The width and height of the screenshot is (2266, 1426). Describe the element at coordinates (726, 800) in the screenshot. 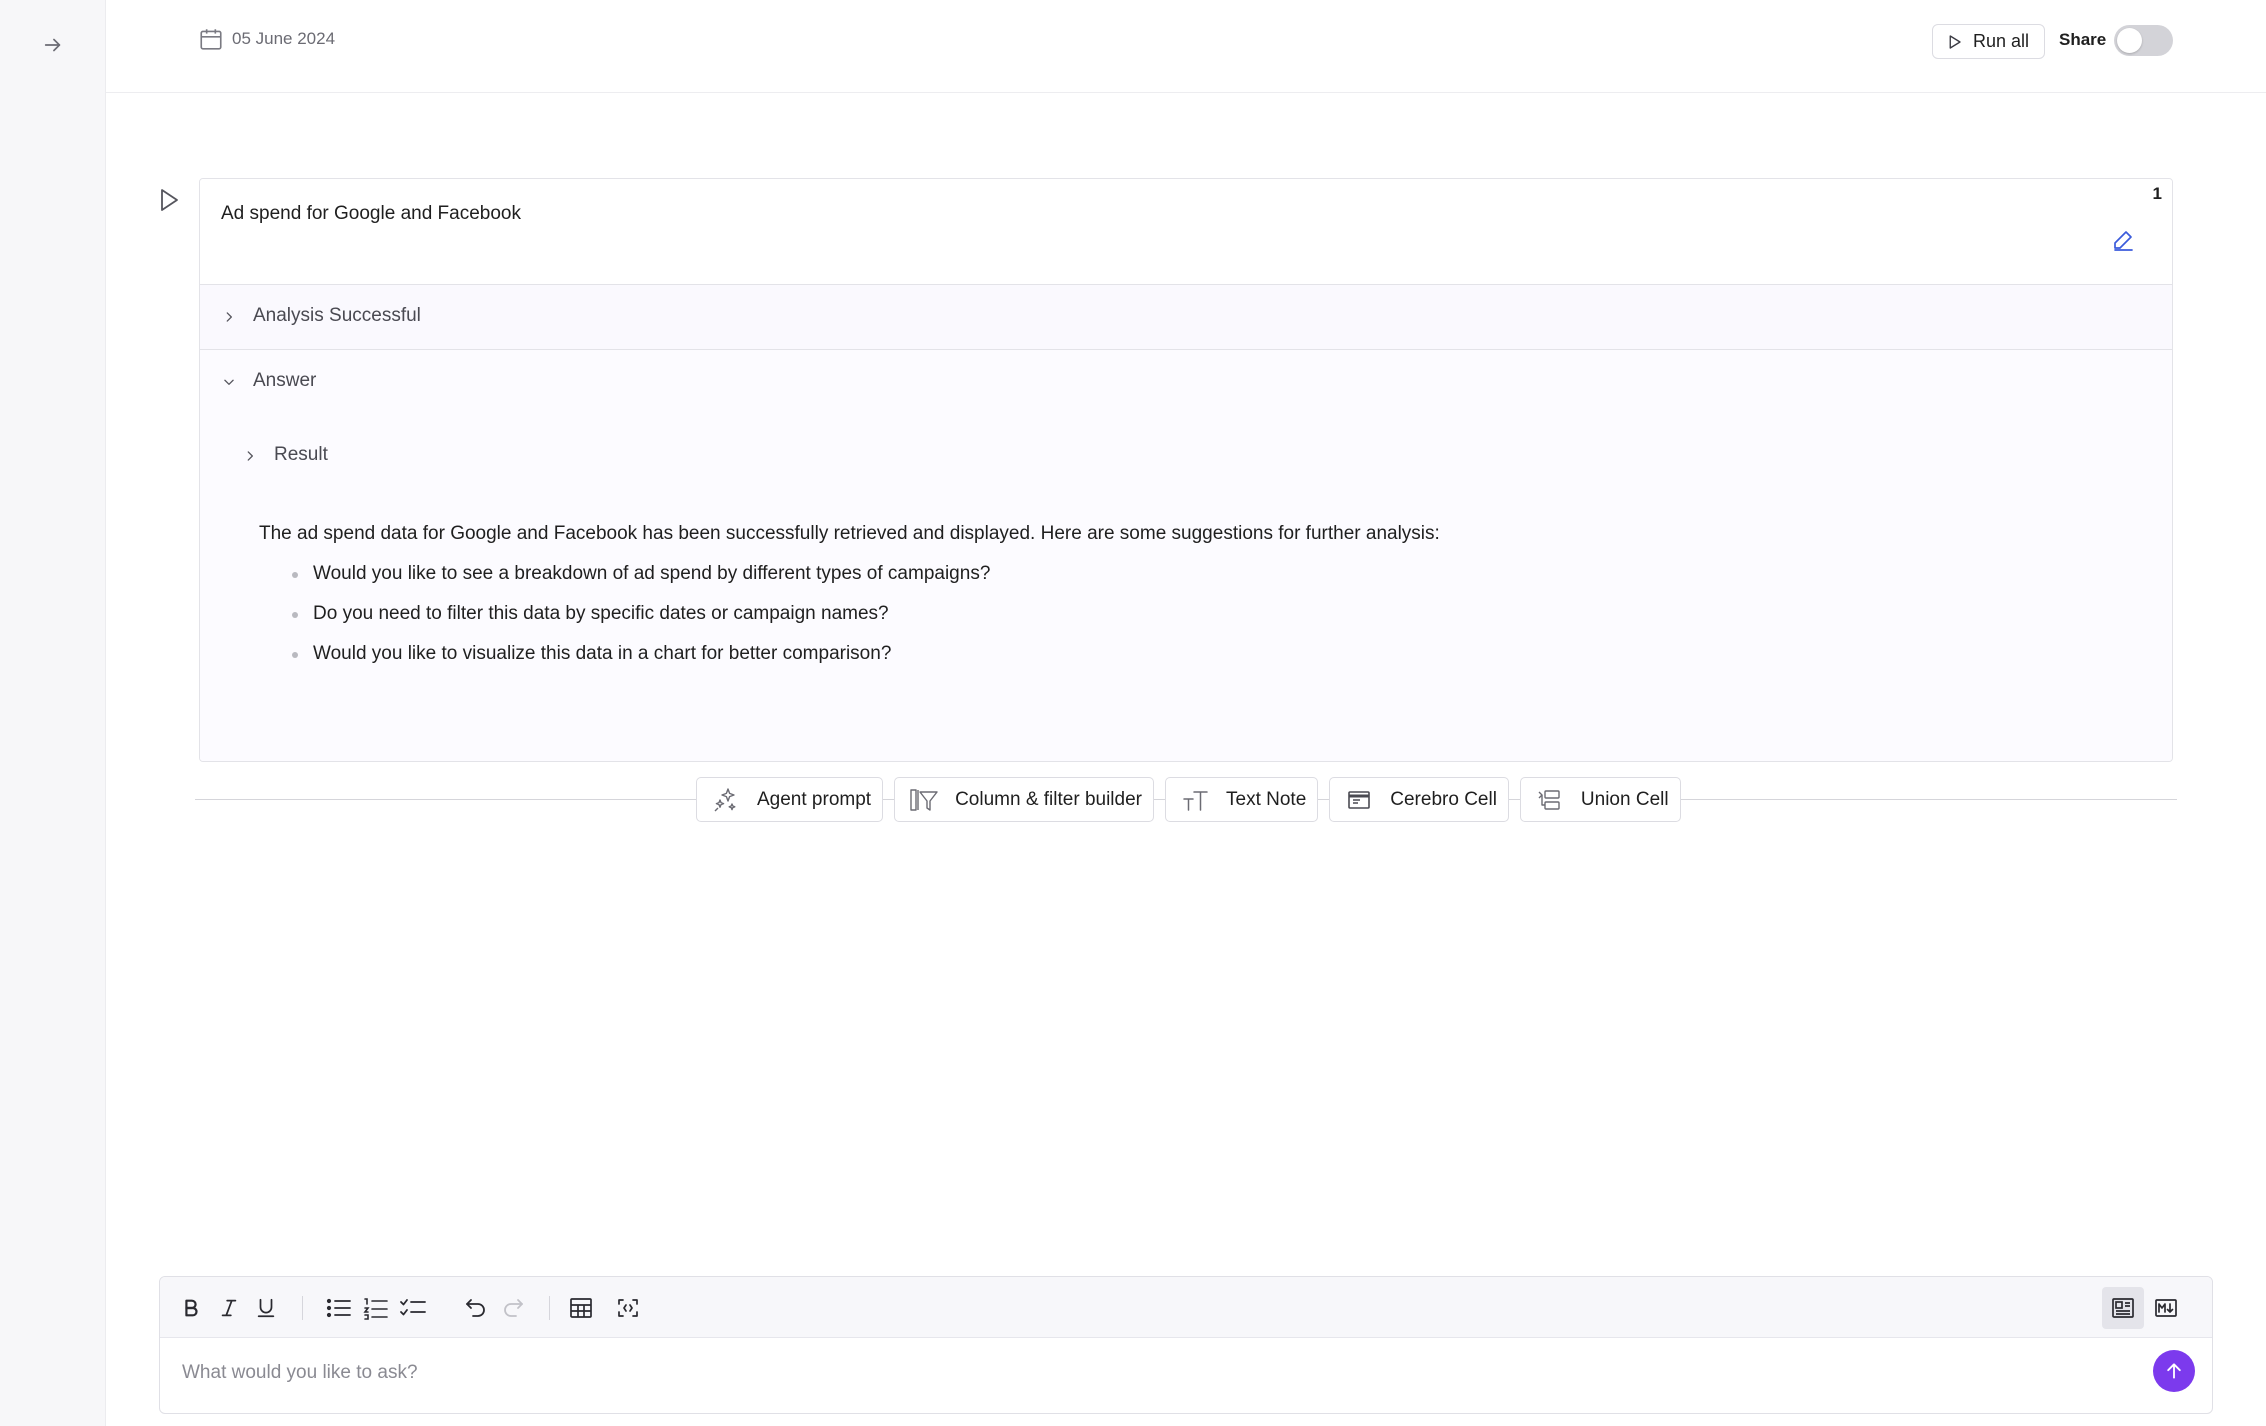

I see `sparkles-icon` at that location.